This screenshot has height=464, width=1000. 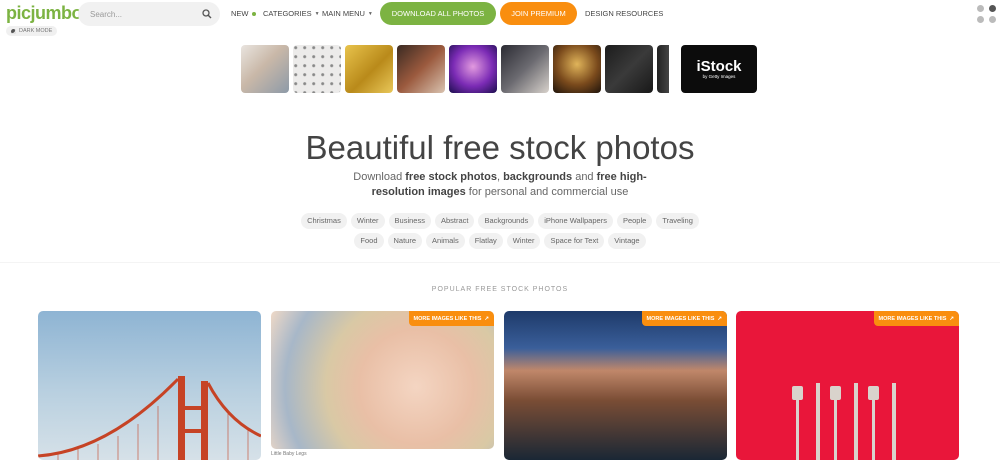 What do you see at coordinates (382, 380) in the screenshot?
I see `photo-card-baby: MORE IMAGES LIKE THIS ↗` at bounding box center [382, 380].